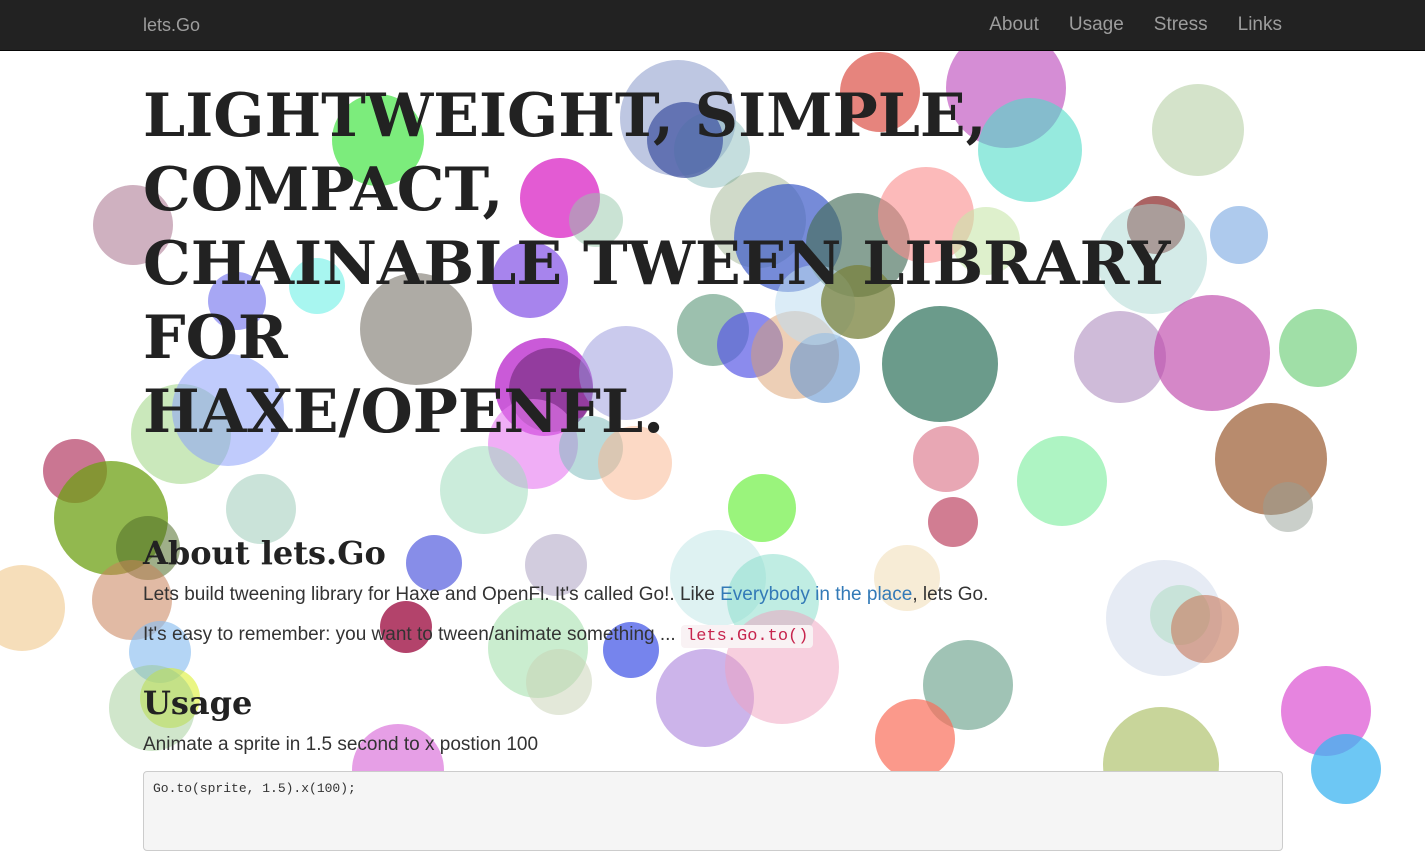 The image size is (1425, 851). I want to click on nav-links: About Usage Stress Links, so click(1135, 25).